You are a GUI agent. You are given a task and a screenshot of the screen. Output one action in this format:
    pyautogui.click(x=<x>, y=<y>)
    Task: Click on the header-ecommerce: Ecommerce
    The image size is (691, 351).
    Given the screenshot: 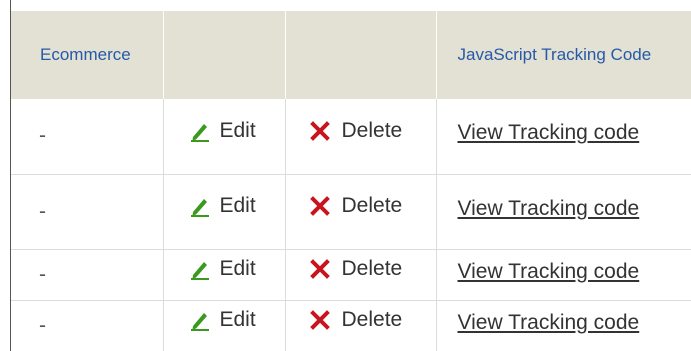 What is the action you would take?
    pyautogui.click(x=87, y=55)
    